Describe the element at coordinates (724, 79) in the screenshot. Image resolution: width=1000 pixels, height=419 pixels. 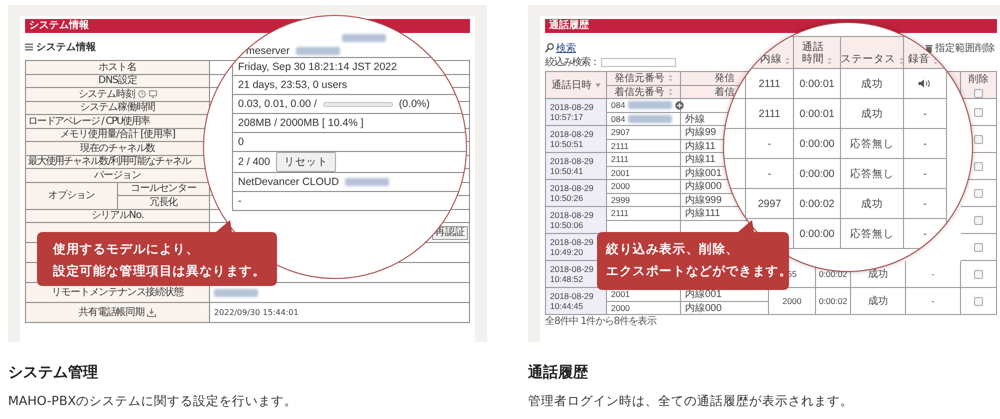
I see `column-header: 発信` at that location.